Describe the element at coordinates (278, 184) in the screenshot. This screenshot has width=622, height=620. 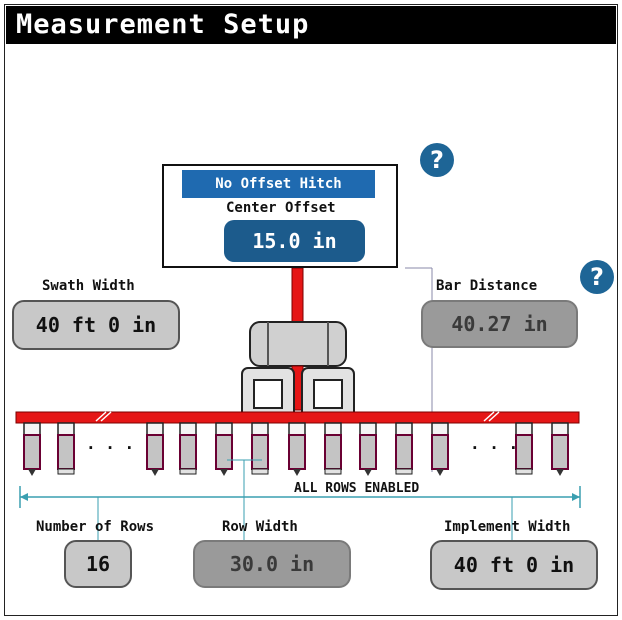
I see `hitch-mode-button: No Offset Hitch` at that location.